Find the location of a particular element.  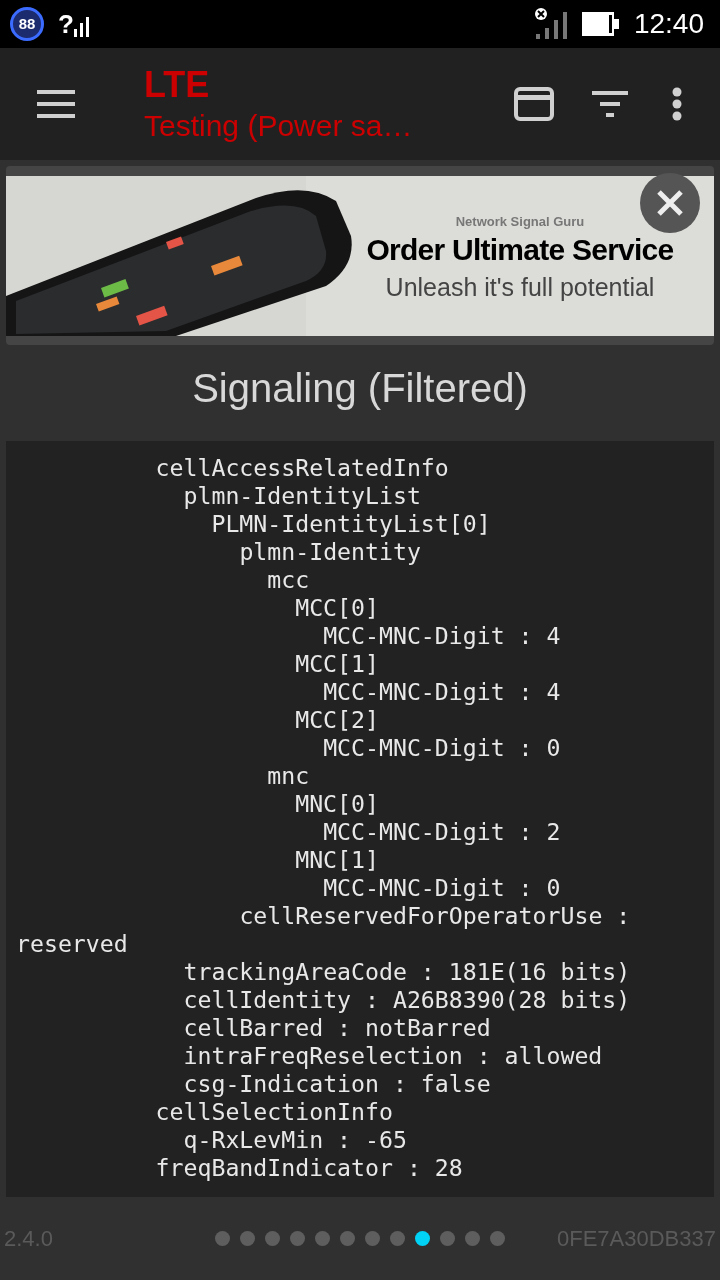

card-icon is located at coordinates (534, 104).